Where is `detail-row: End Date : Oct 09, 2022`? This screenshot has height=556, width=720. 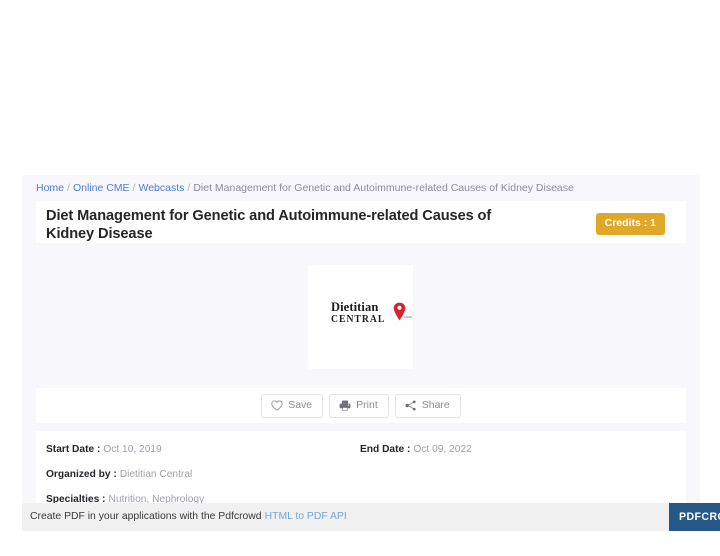
detail-row: End Date : Oct 09, 2022 is located at coordinates (416, 449).